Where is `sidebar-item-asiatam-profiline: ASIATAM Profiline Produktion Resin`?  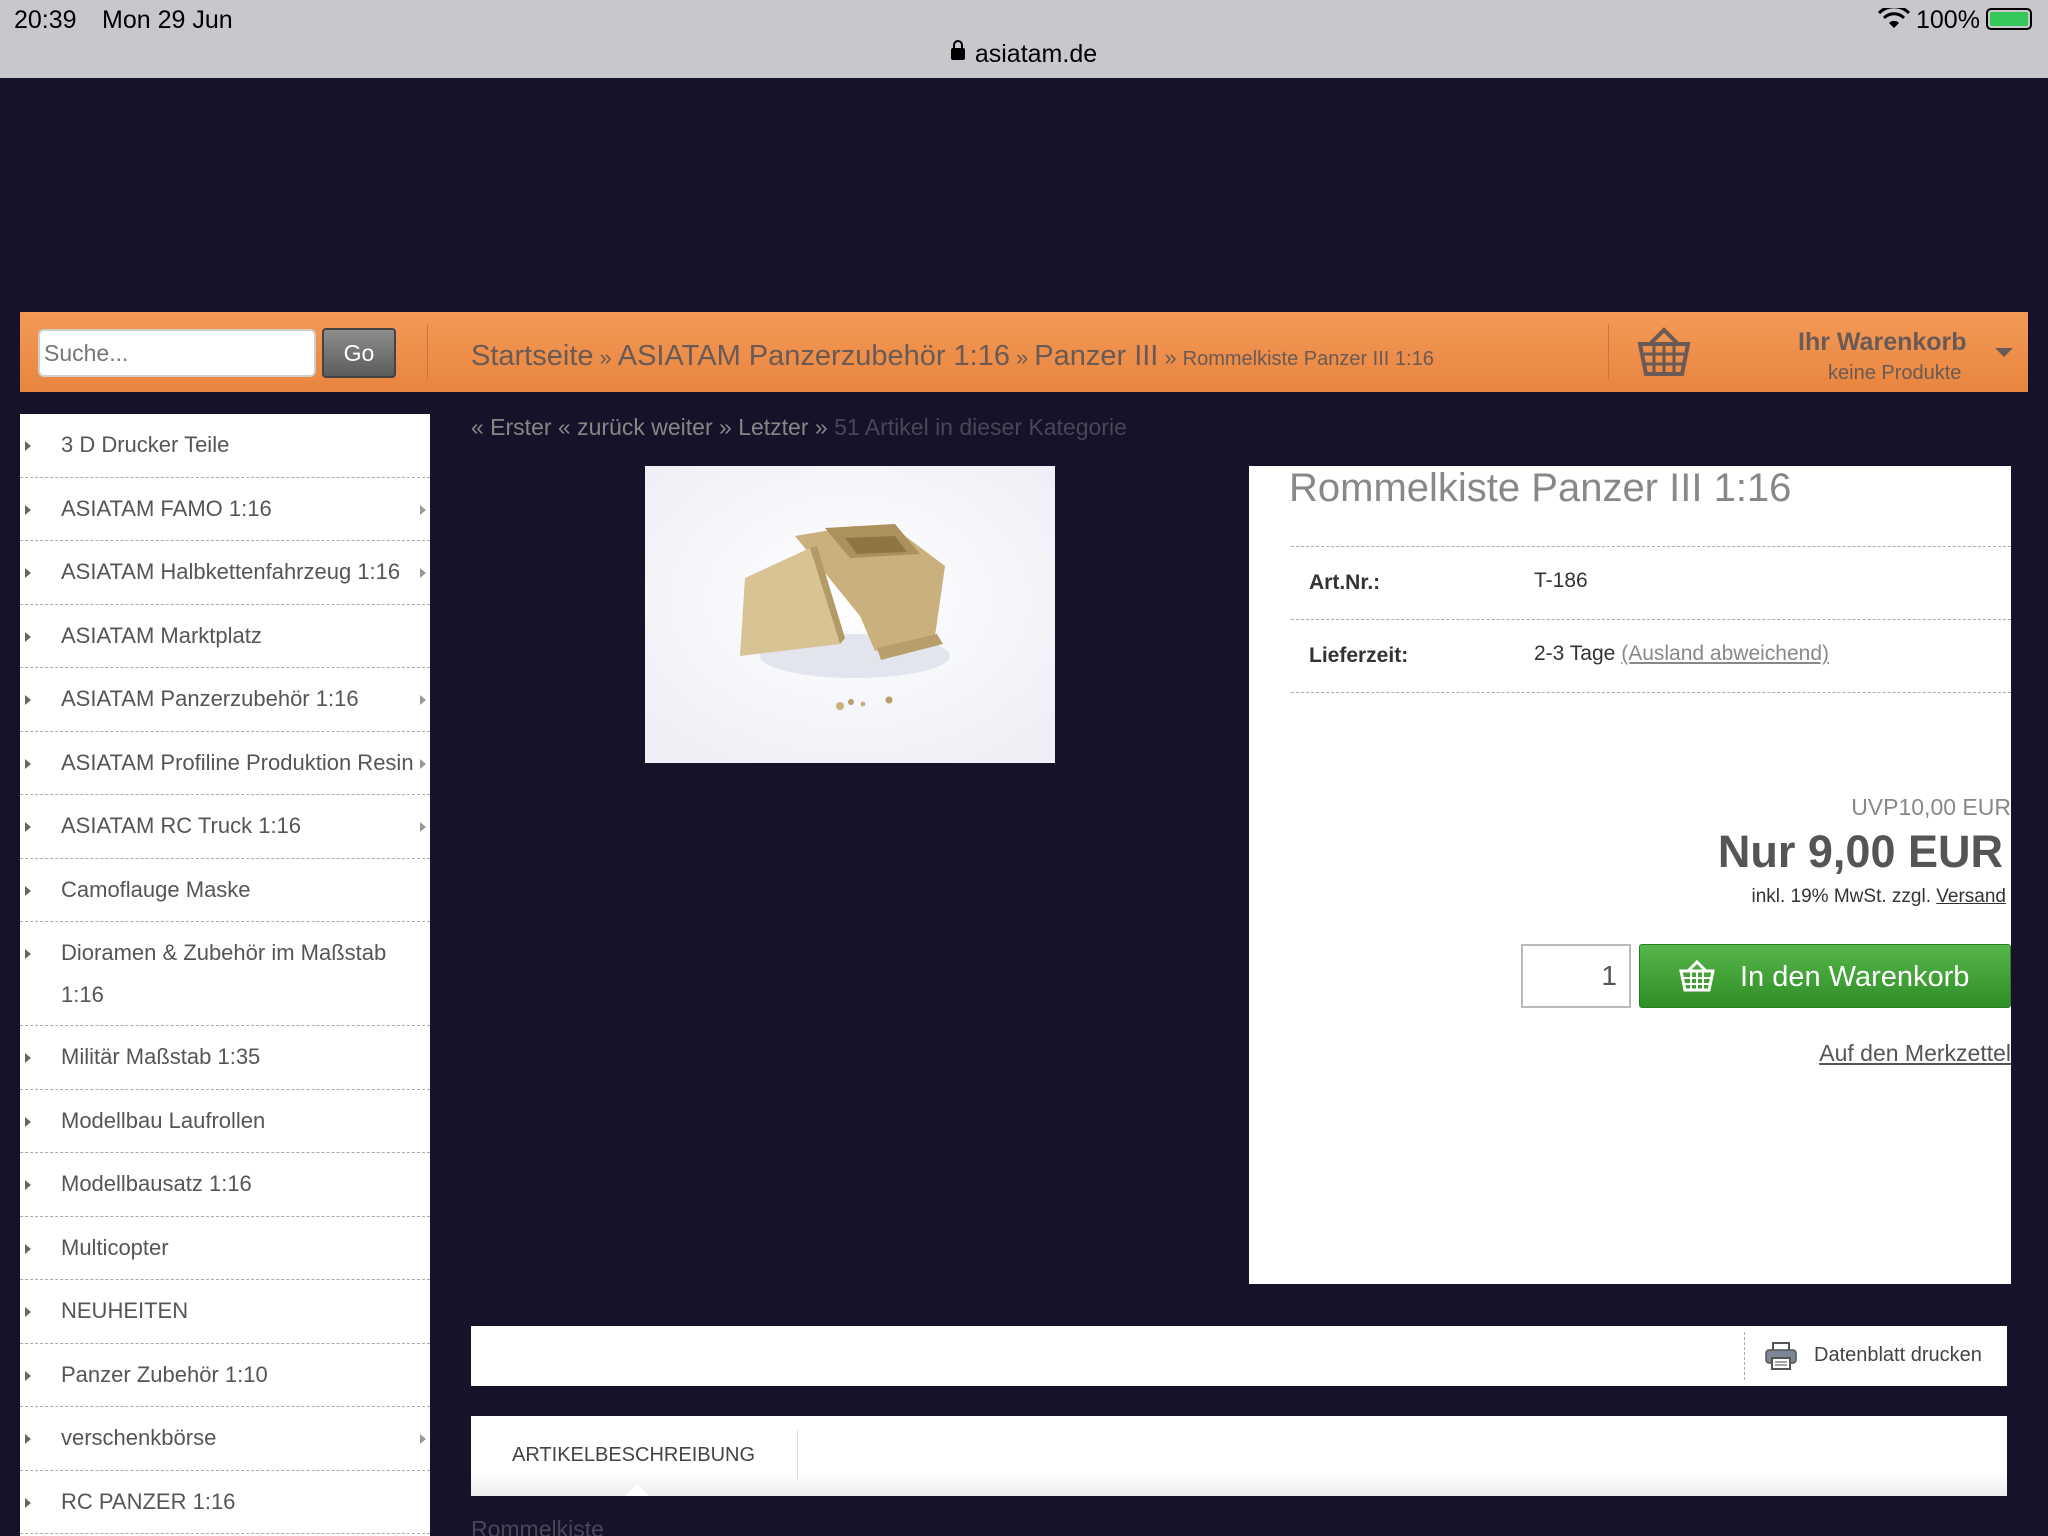 sidebar-item-asiatam-profiline: ASIATAM Profiline Produktion Resin is located at coordinates (225, 763).